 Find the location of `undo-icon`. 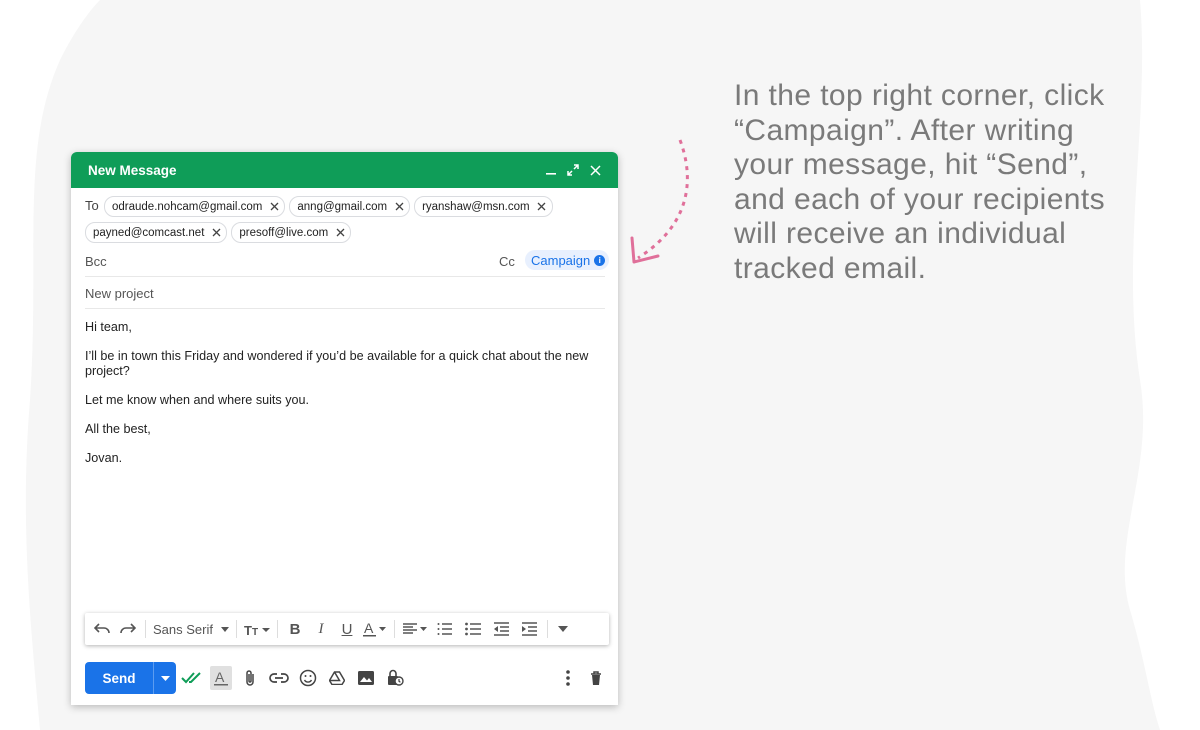

undo-icon is located at coordinates (102, 629).